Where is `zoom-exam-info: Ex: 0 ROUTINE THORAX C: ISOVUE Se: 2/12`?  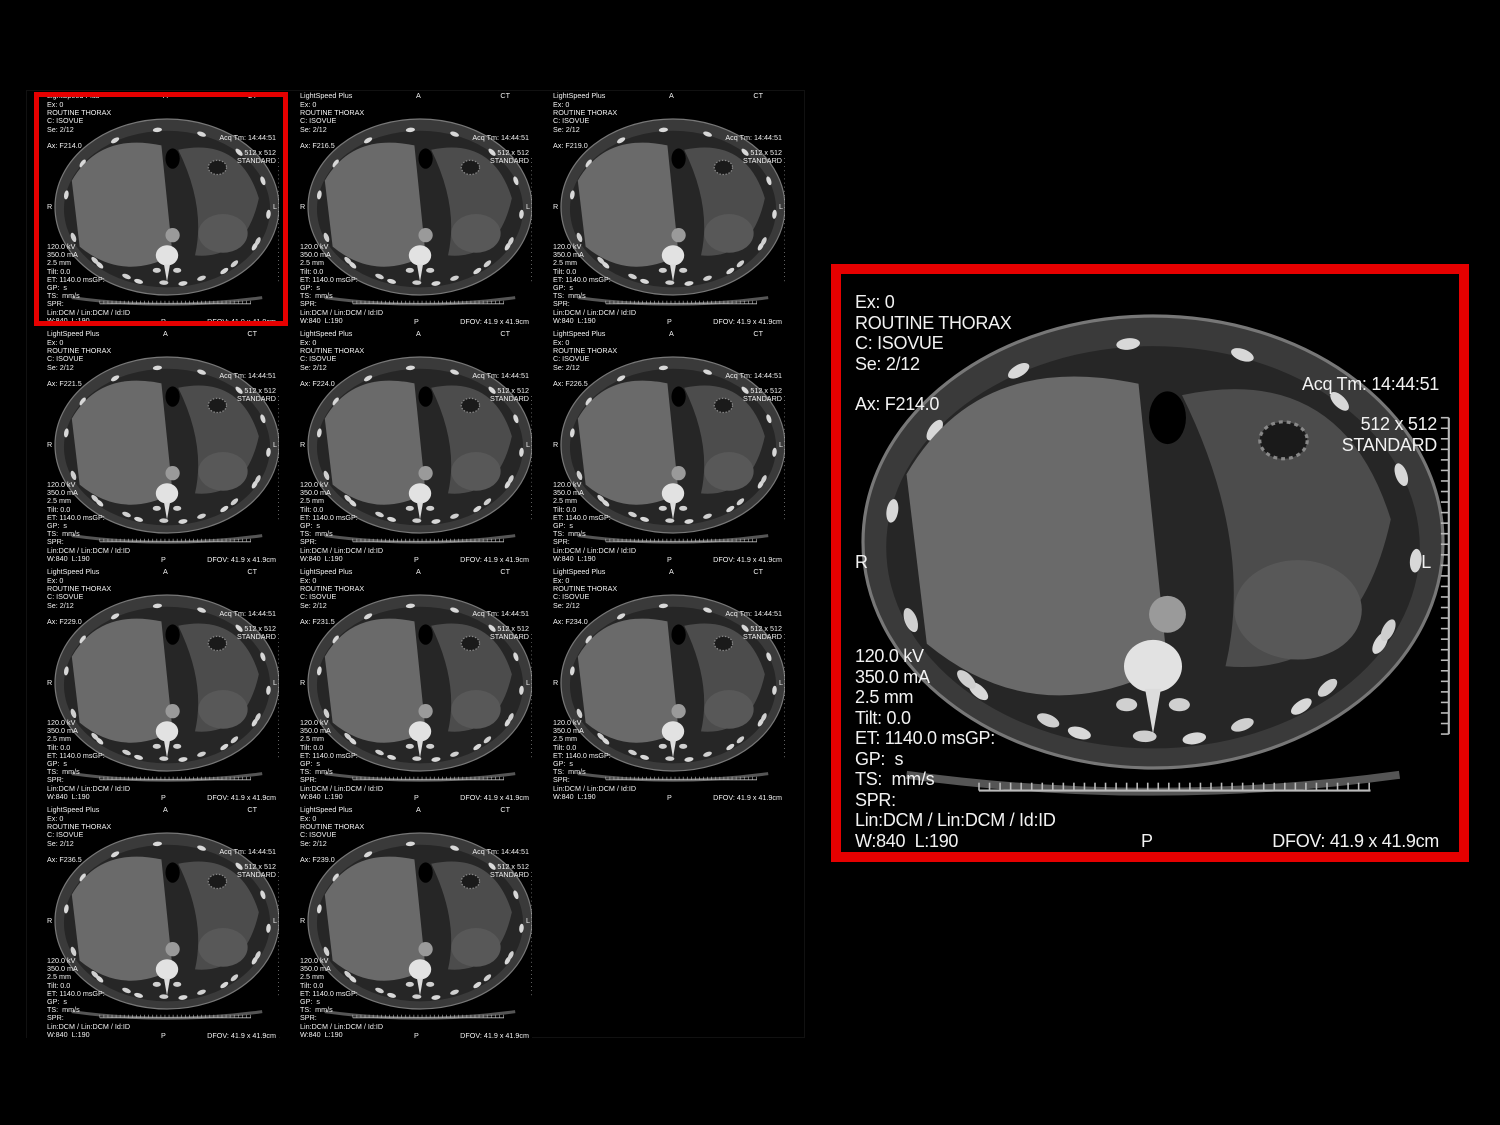 zoom-exam-info: Ex: 0 ROUTINE THORAX C: ISOVUE Se: 2/12 is located at coordinates (933, 333).